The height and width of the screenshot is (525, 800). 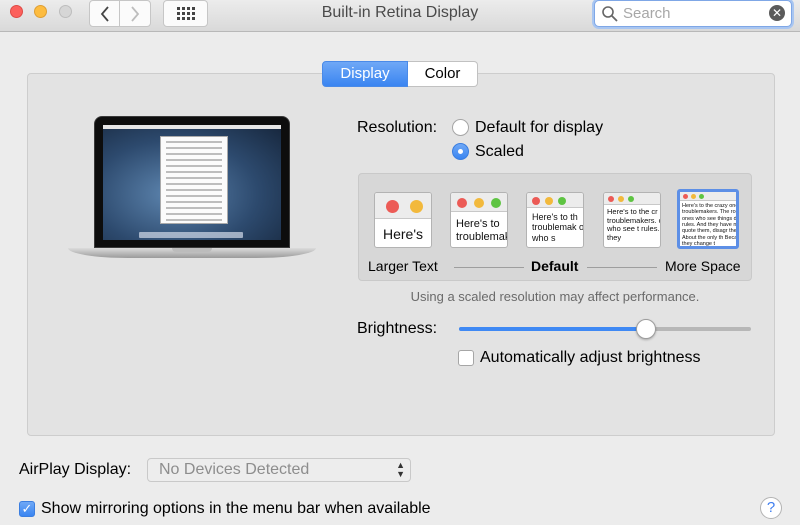 What do you see at coordinates (489, 267) in the screenshot?
I see `scale-divider-left` at bounding box center [489, 267].